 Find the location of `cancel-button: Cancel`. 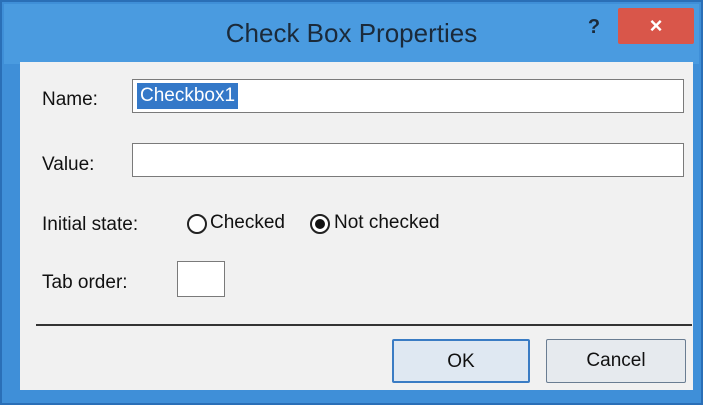

cancel-button: Cancel is located at coordinates (616, 361).